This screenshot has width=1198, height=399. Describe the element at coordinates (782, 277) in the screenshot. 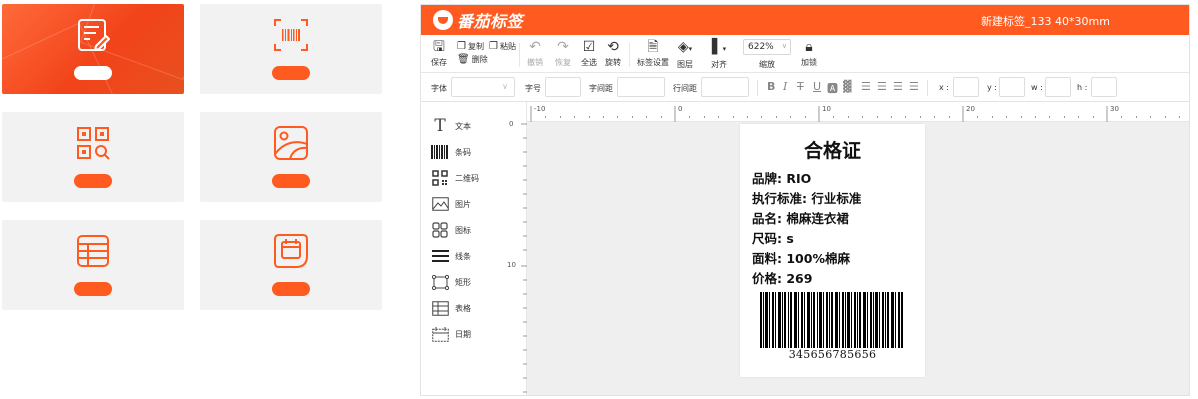

I see `label-text-price: 价格: 269` at that location.